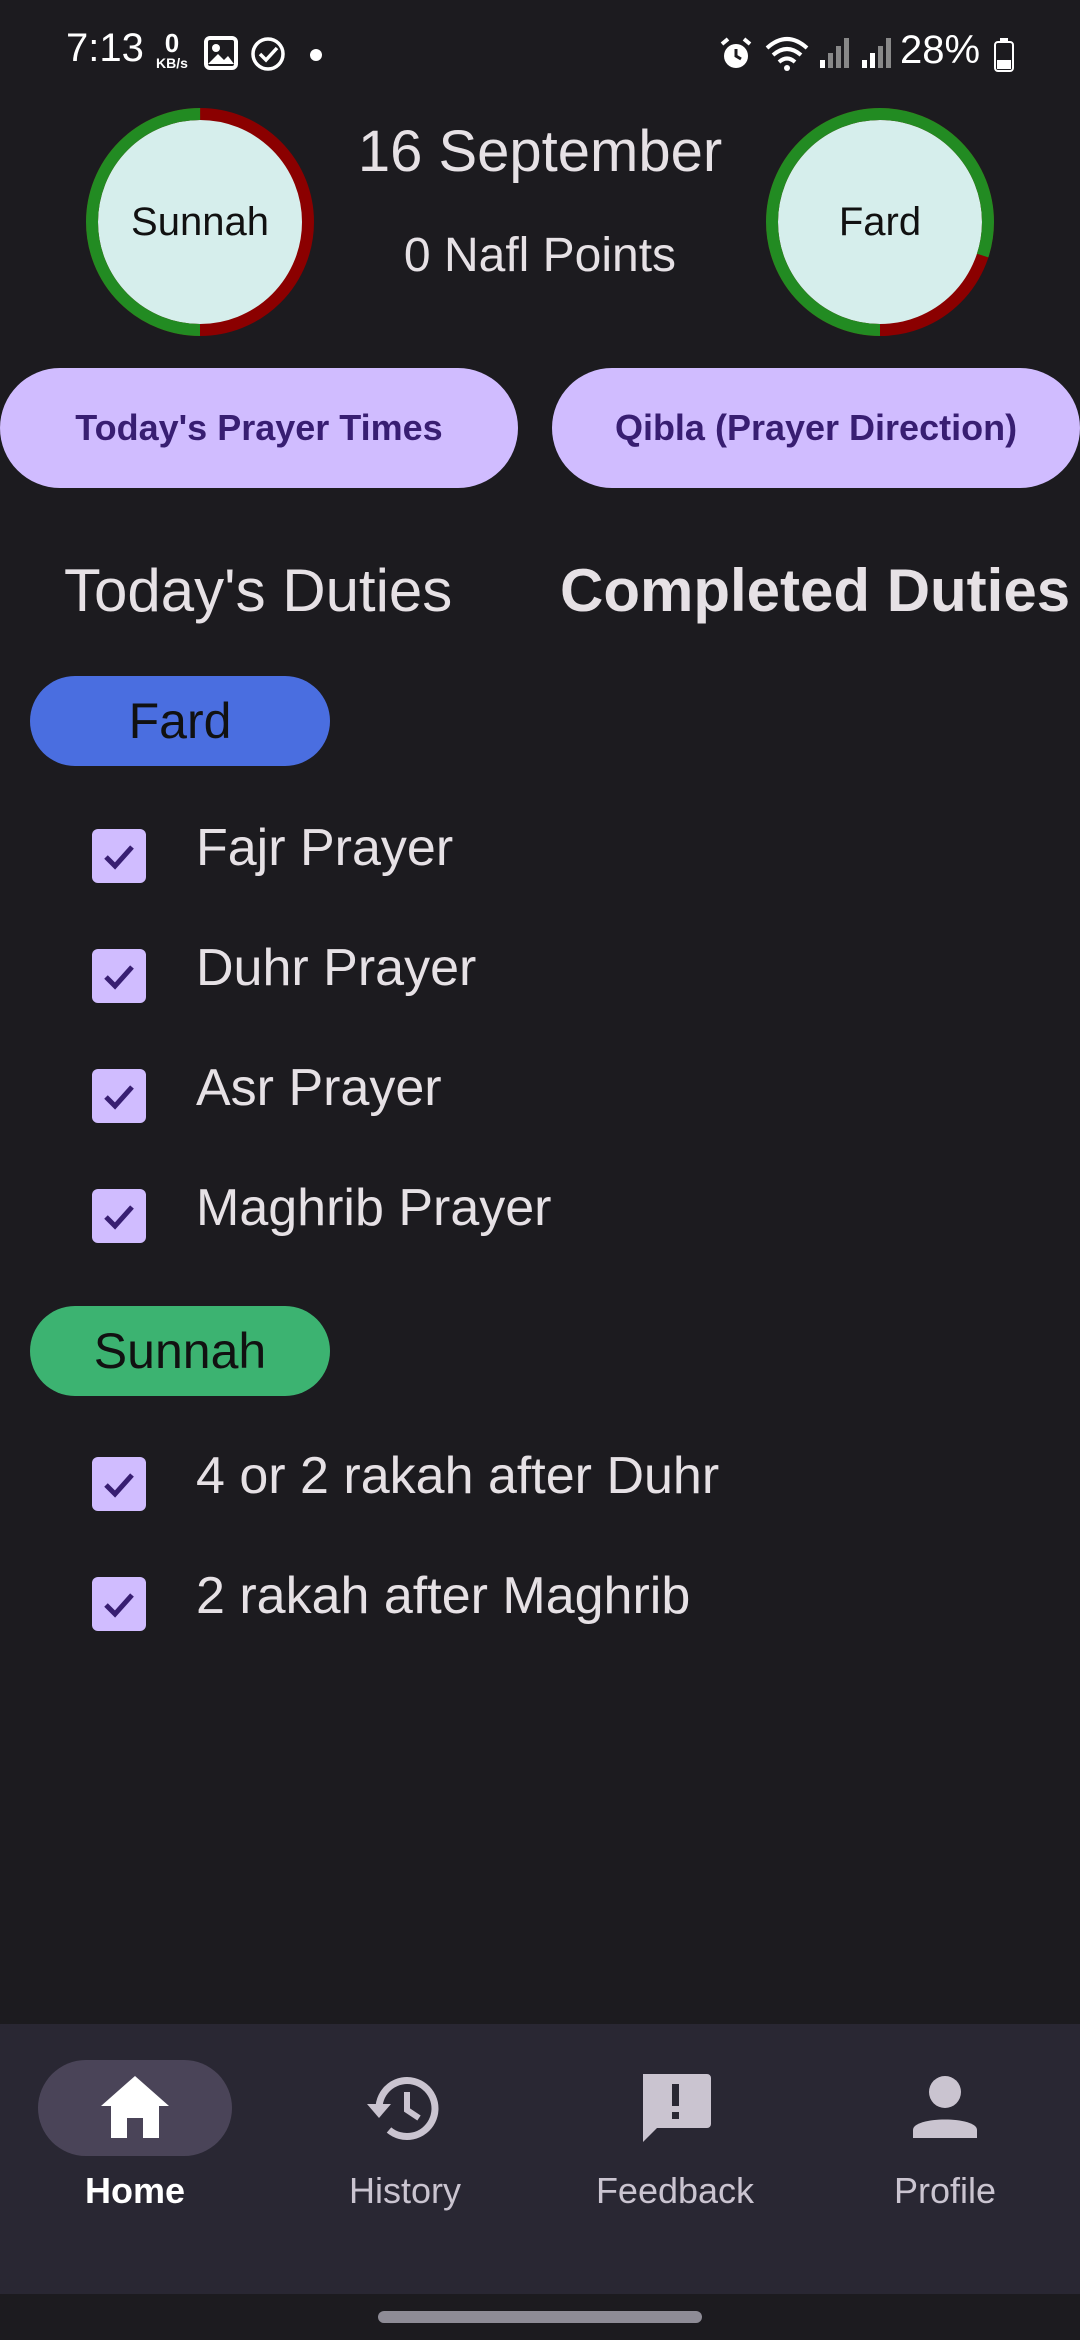 The image size is (1080, 2340). I want to click on net-speed-value: 0, so click(172, 43).